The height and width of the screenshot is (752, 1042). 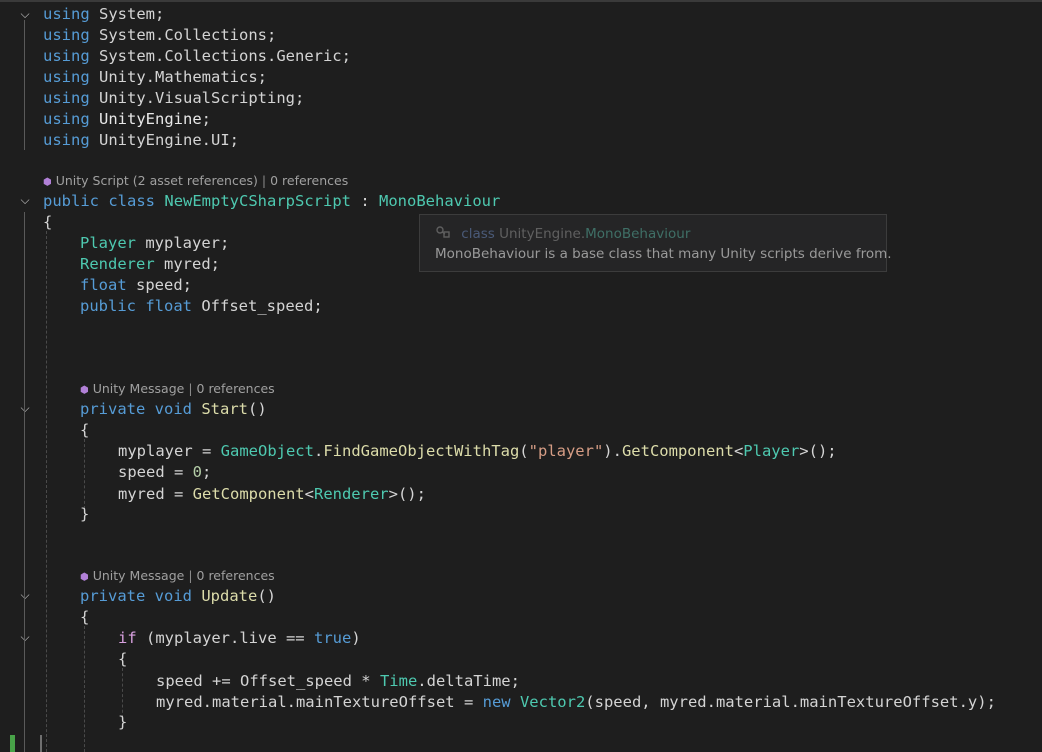 I want to click on codelens-start: ⬢ Unity Message | 0 references, so click(x=177, y=388).